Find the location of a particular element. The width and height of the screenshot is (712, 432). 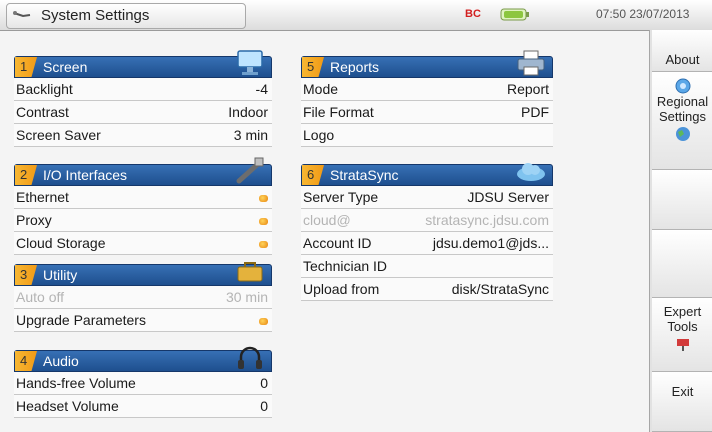

setting-value: disk/StrataSync is located at coordinates (500, 289).